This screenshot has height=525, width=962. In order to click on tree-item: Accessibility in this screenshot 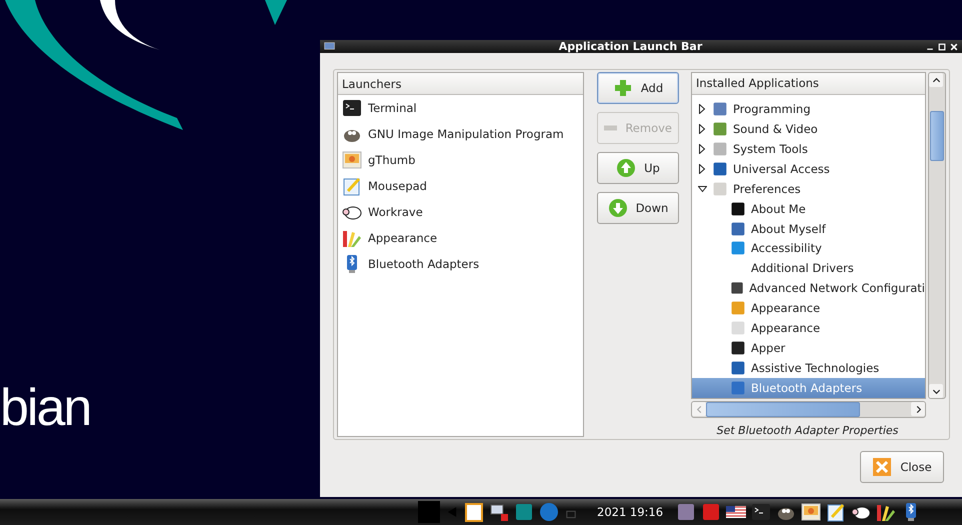, I will do `click(786, 248)`.